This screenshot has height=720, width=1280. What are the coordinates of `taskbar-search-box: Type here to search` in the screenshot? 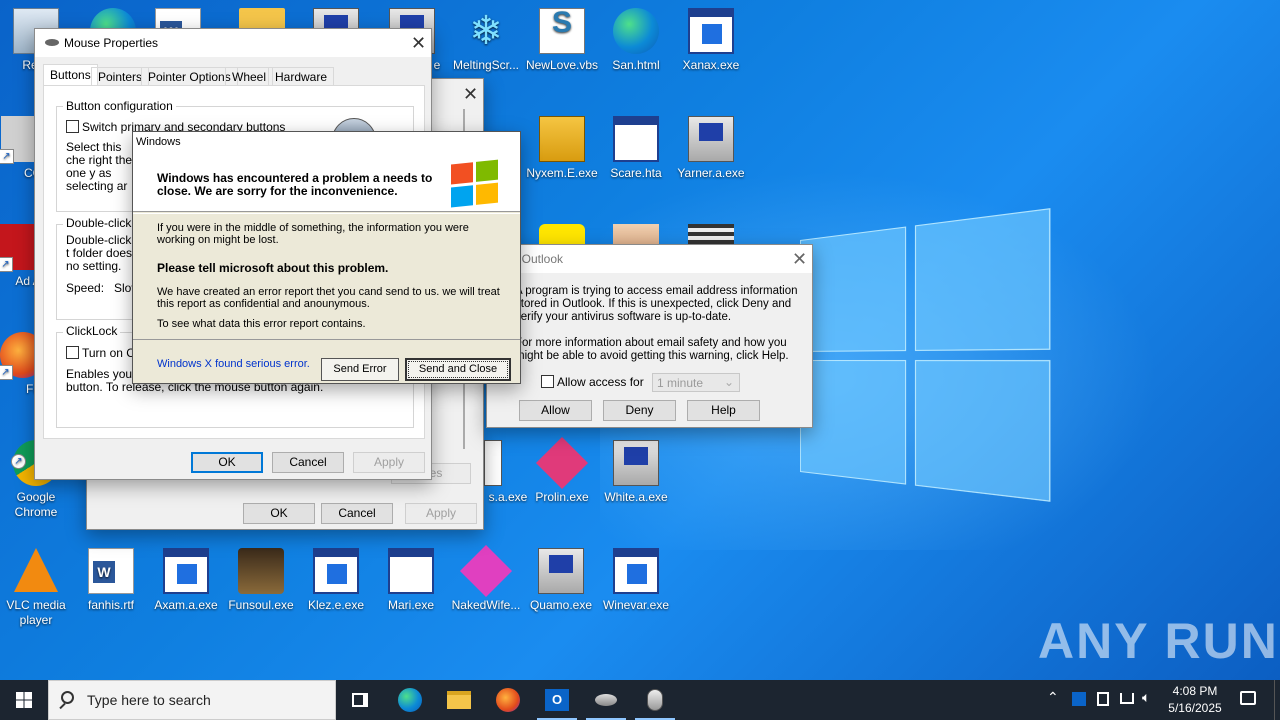 It's located at (192, 700).